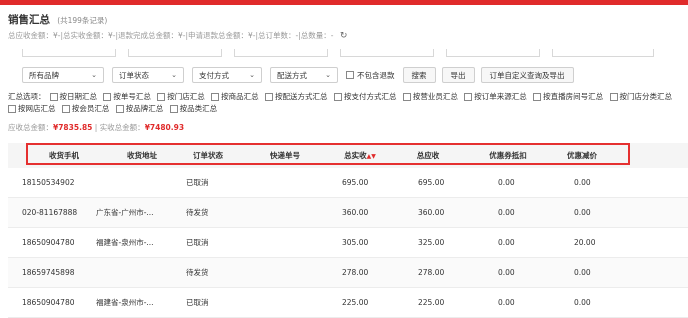 The height and width of the screenshot is (318, 688). I want to click on page-title: 销售汇总, so click(29, 20).